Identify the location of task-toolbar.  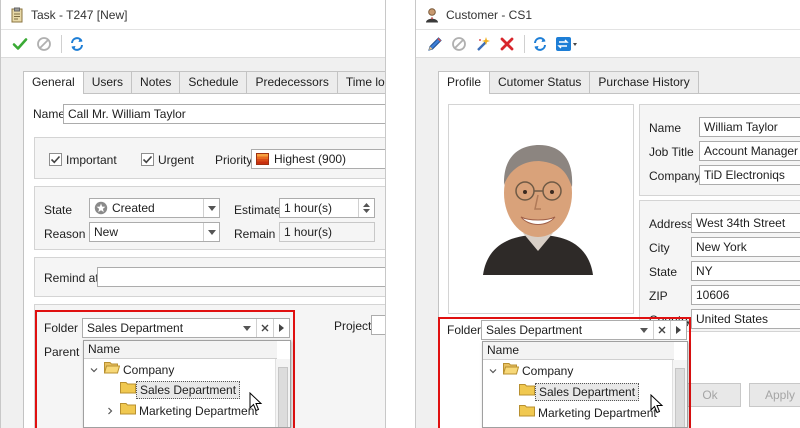
(193, 44).